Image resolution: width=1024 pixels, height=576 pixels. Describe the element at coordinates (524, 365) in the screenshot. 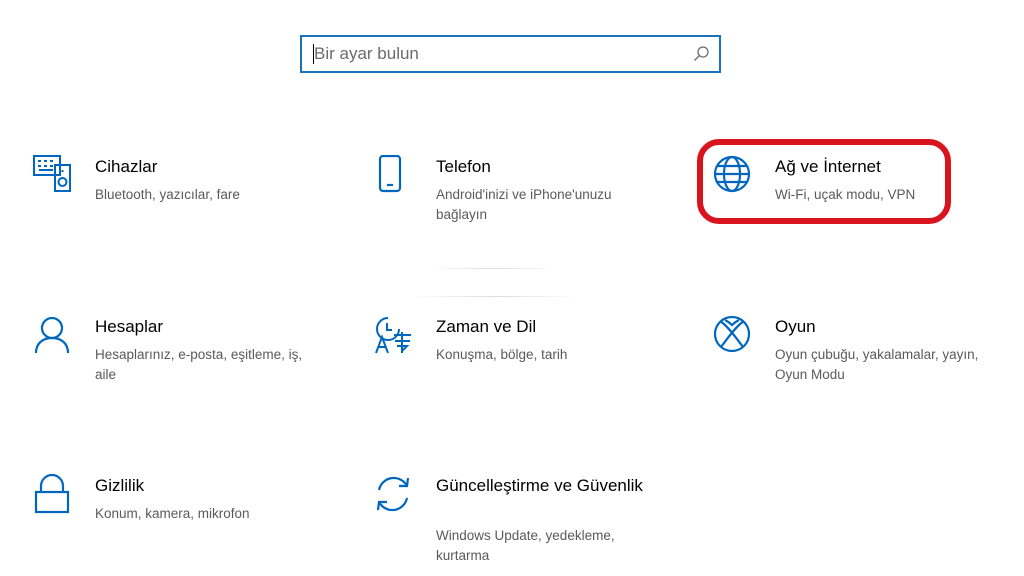

I see `tile-time-language: Zaman ve Dil Konuşma, bölge, tarih` at that location.